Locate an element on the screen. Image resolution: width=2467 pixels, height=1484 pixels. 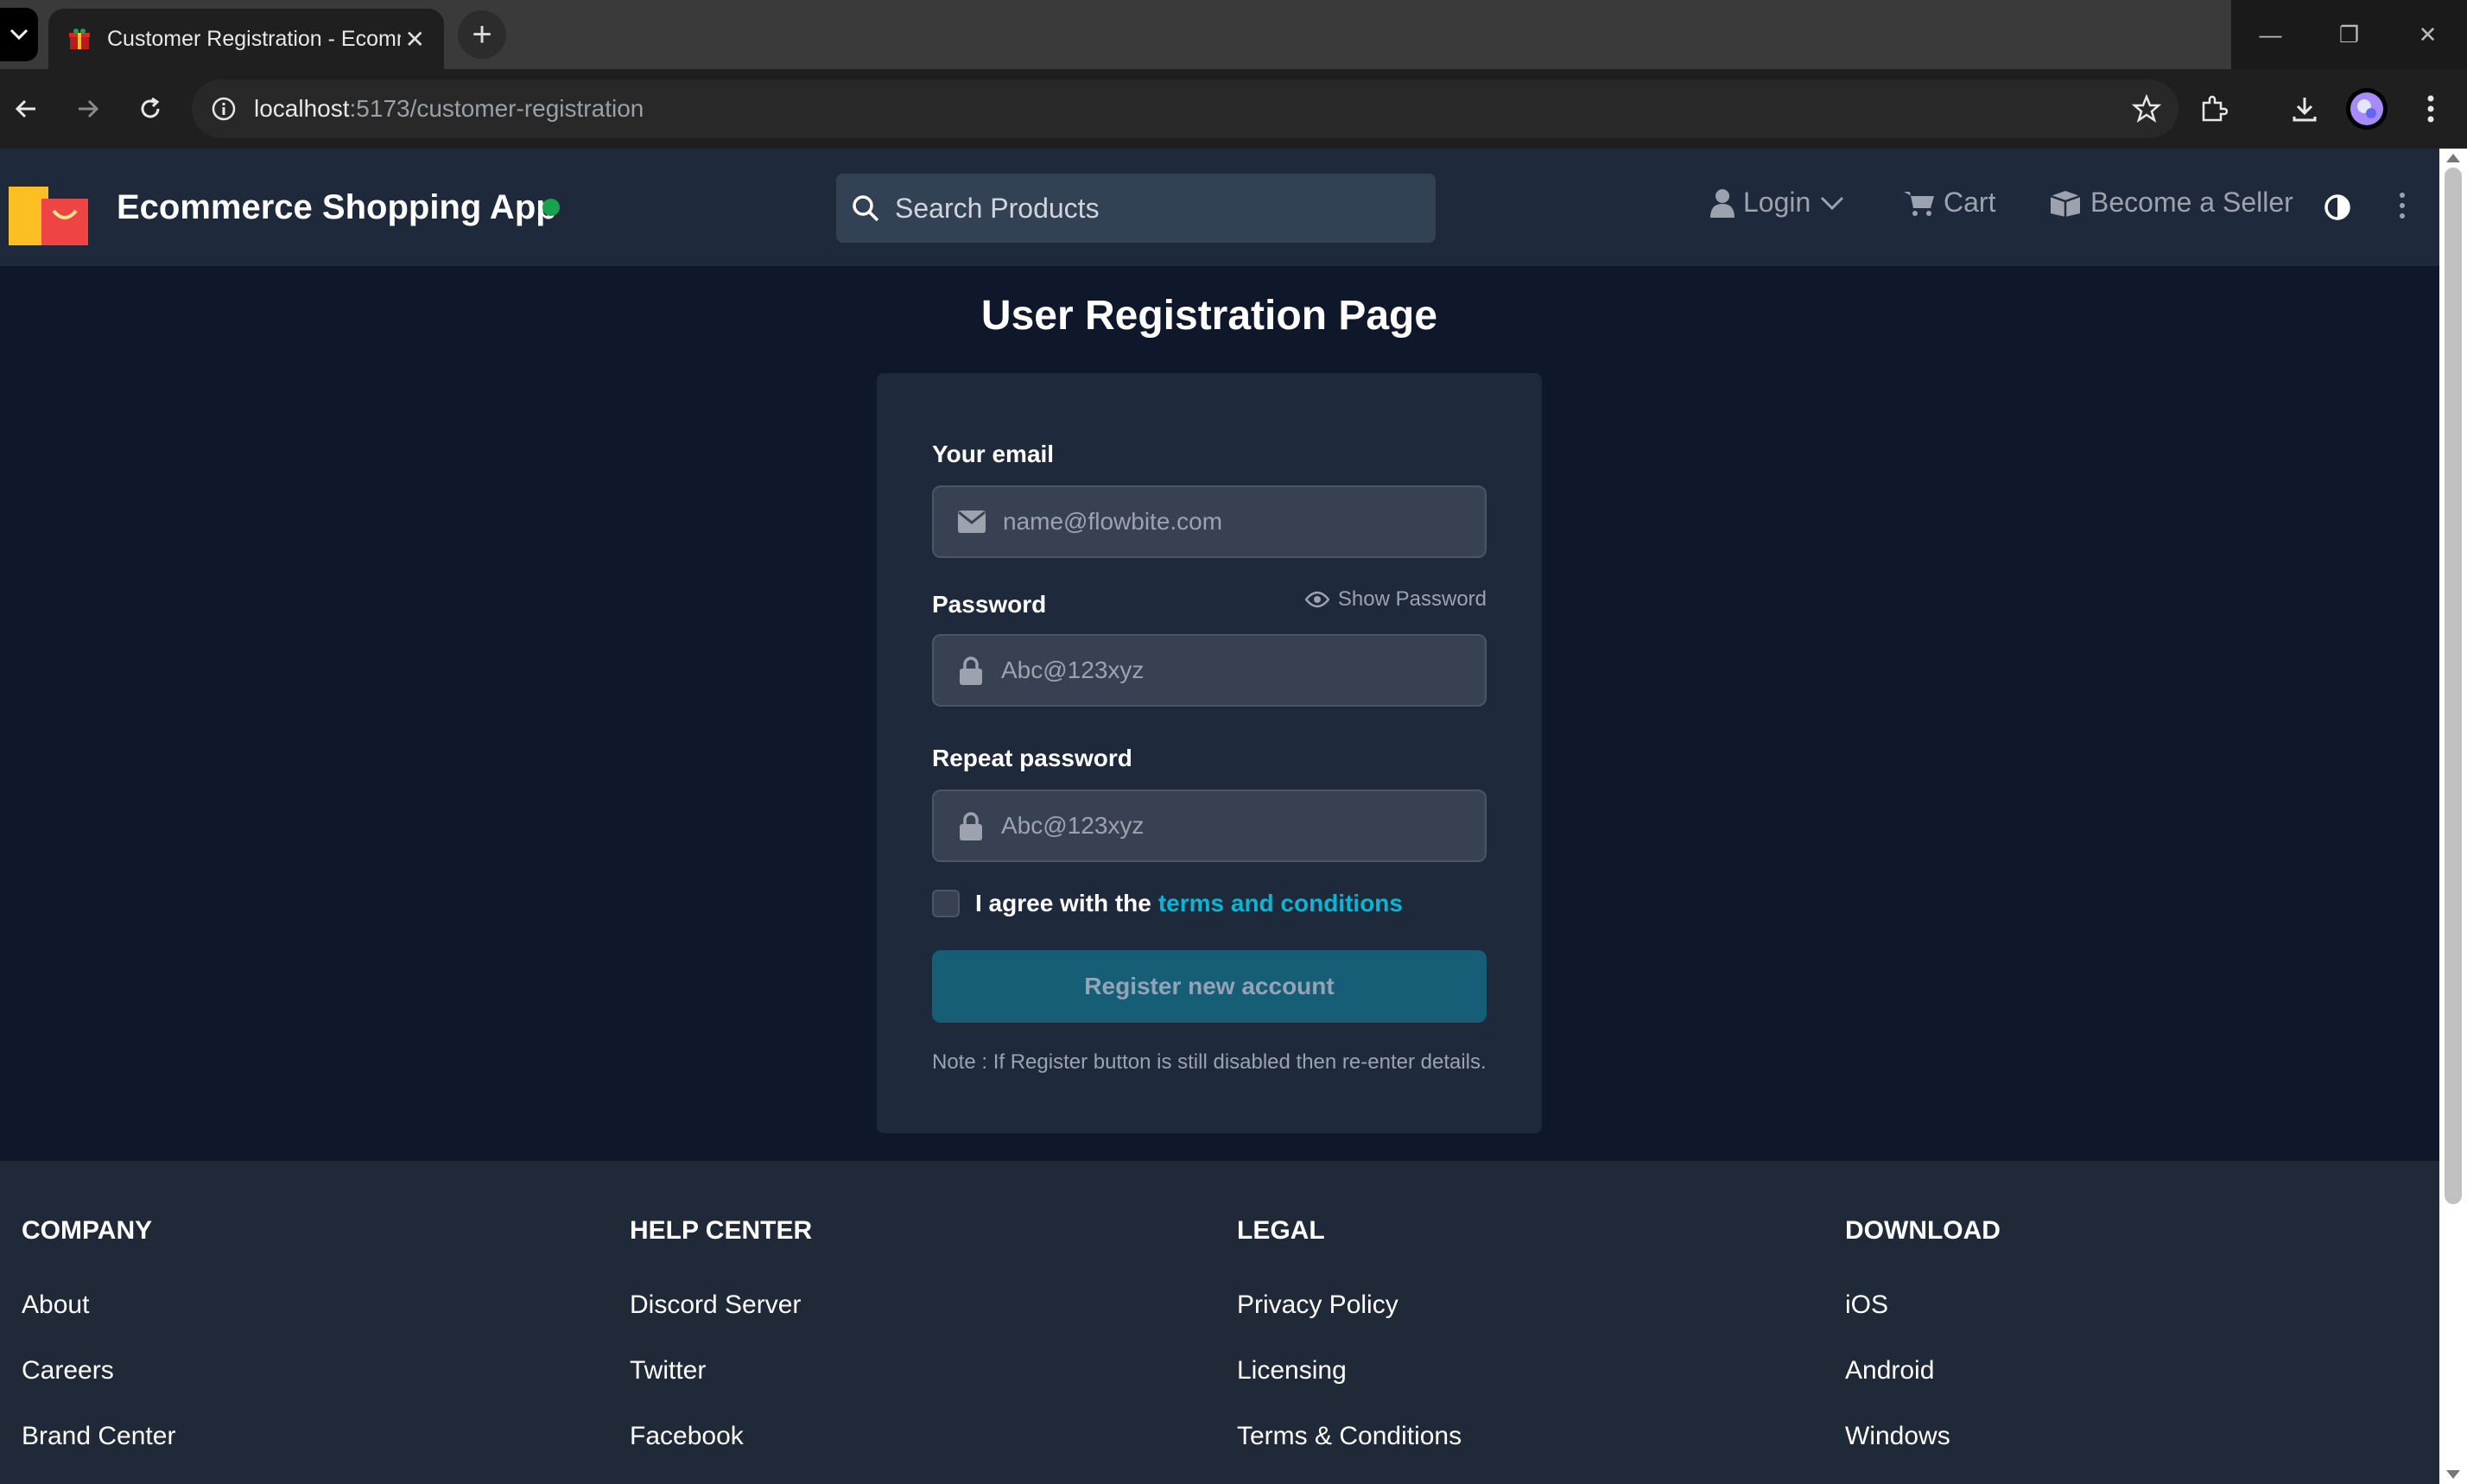
footer-col-download: DOWNLOAD iOS Android Windows is located at coordinates (1923, 1350).